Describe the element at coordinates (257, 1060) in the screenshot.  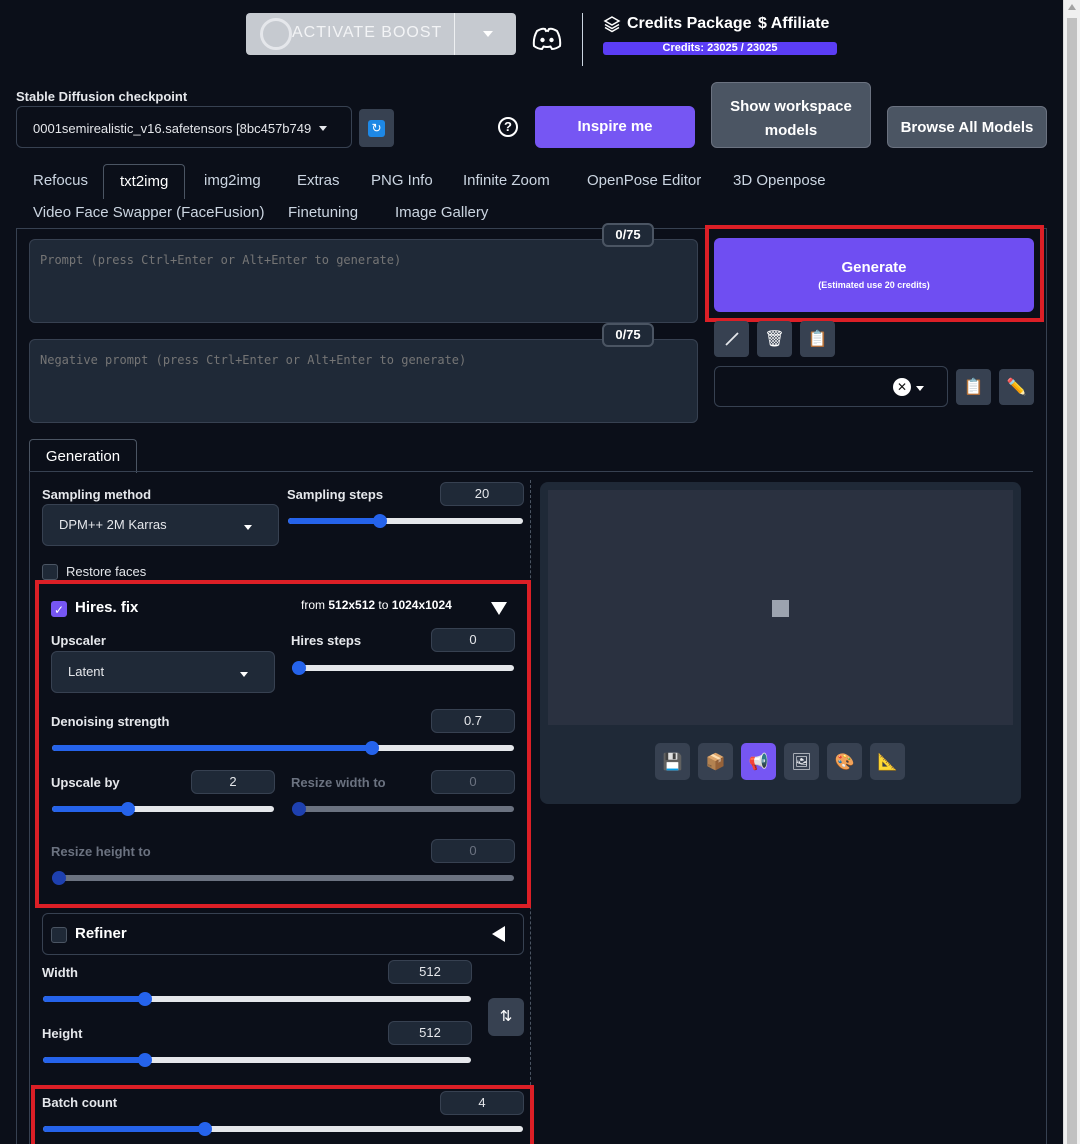
I see `height-slider` at that location.